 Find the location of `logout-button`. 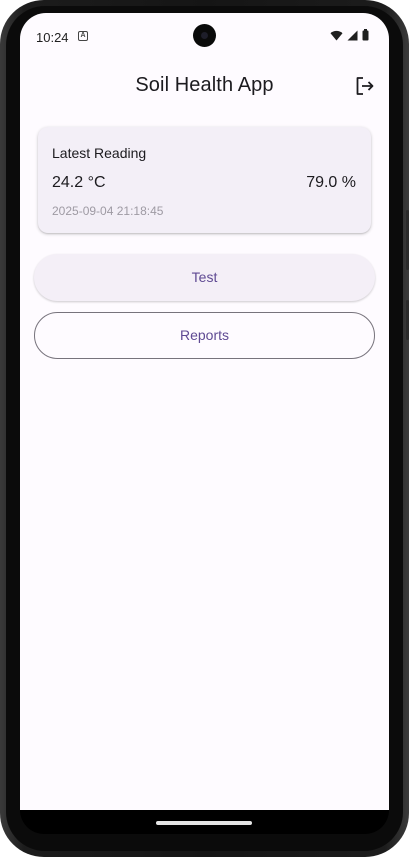

logout-button is located at coordinates (365, 86).